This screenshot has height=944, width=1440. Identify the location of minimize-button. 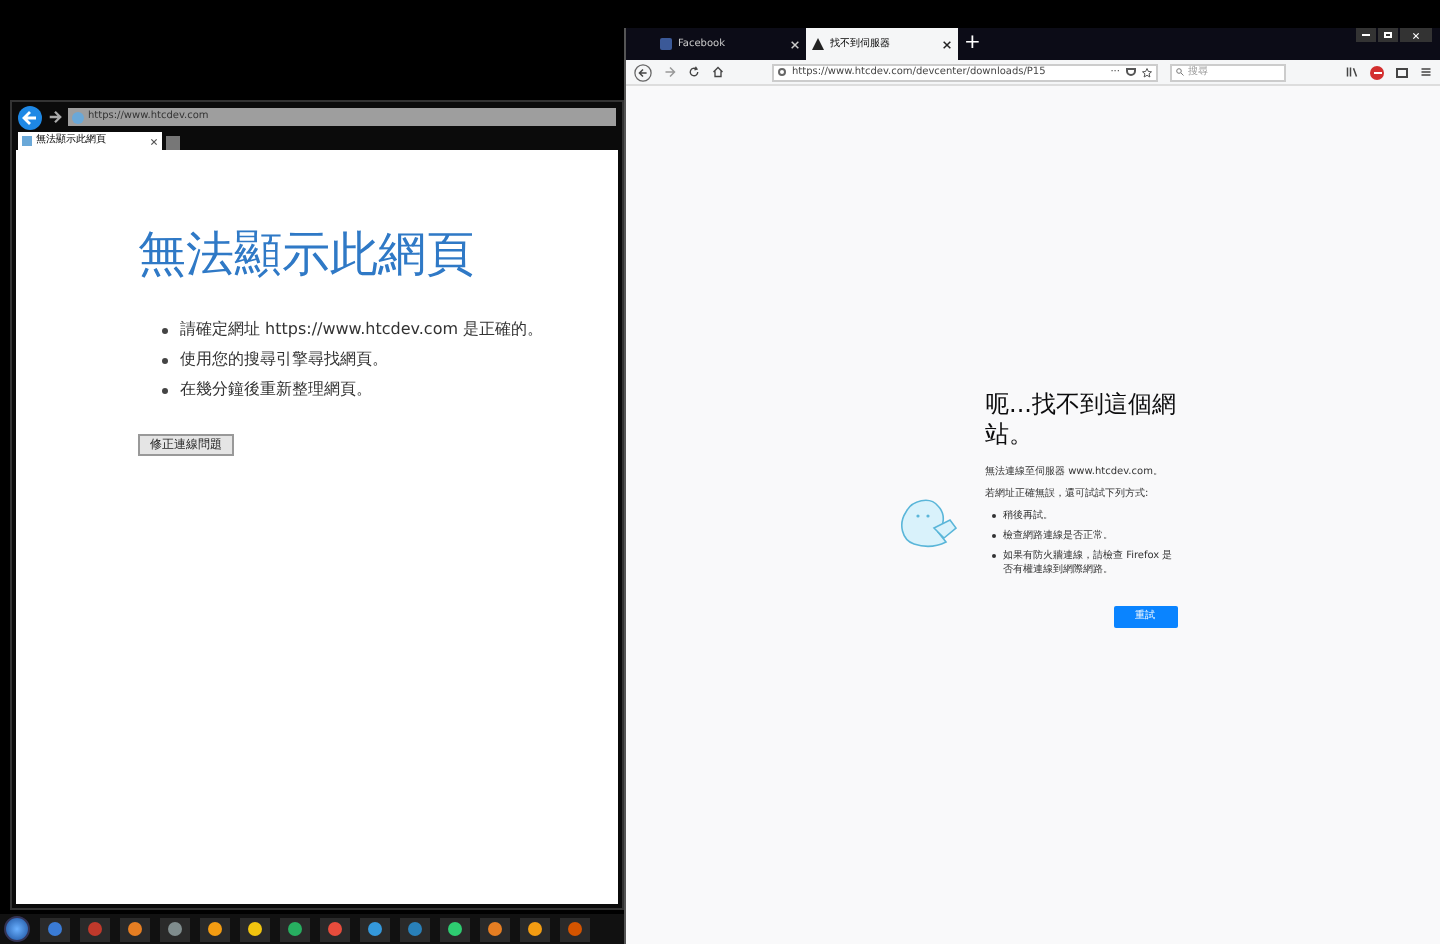
(1366, 35).